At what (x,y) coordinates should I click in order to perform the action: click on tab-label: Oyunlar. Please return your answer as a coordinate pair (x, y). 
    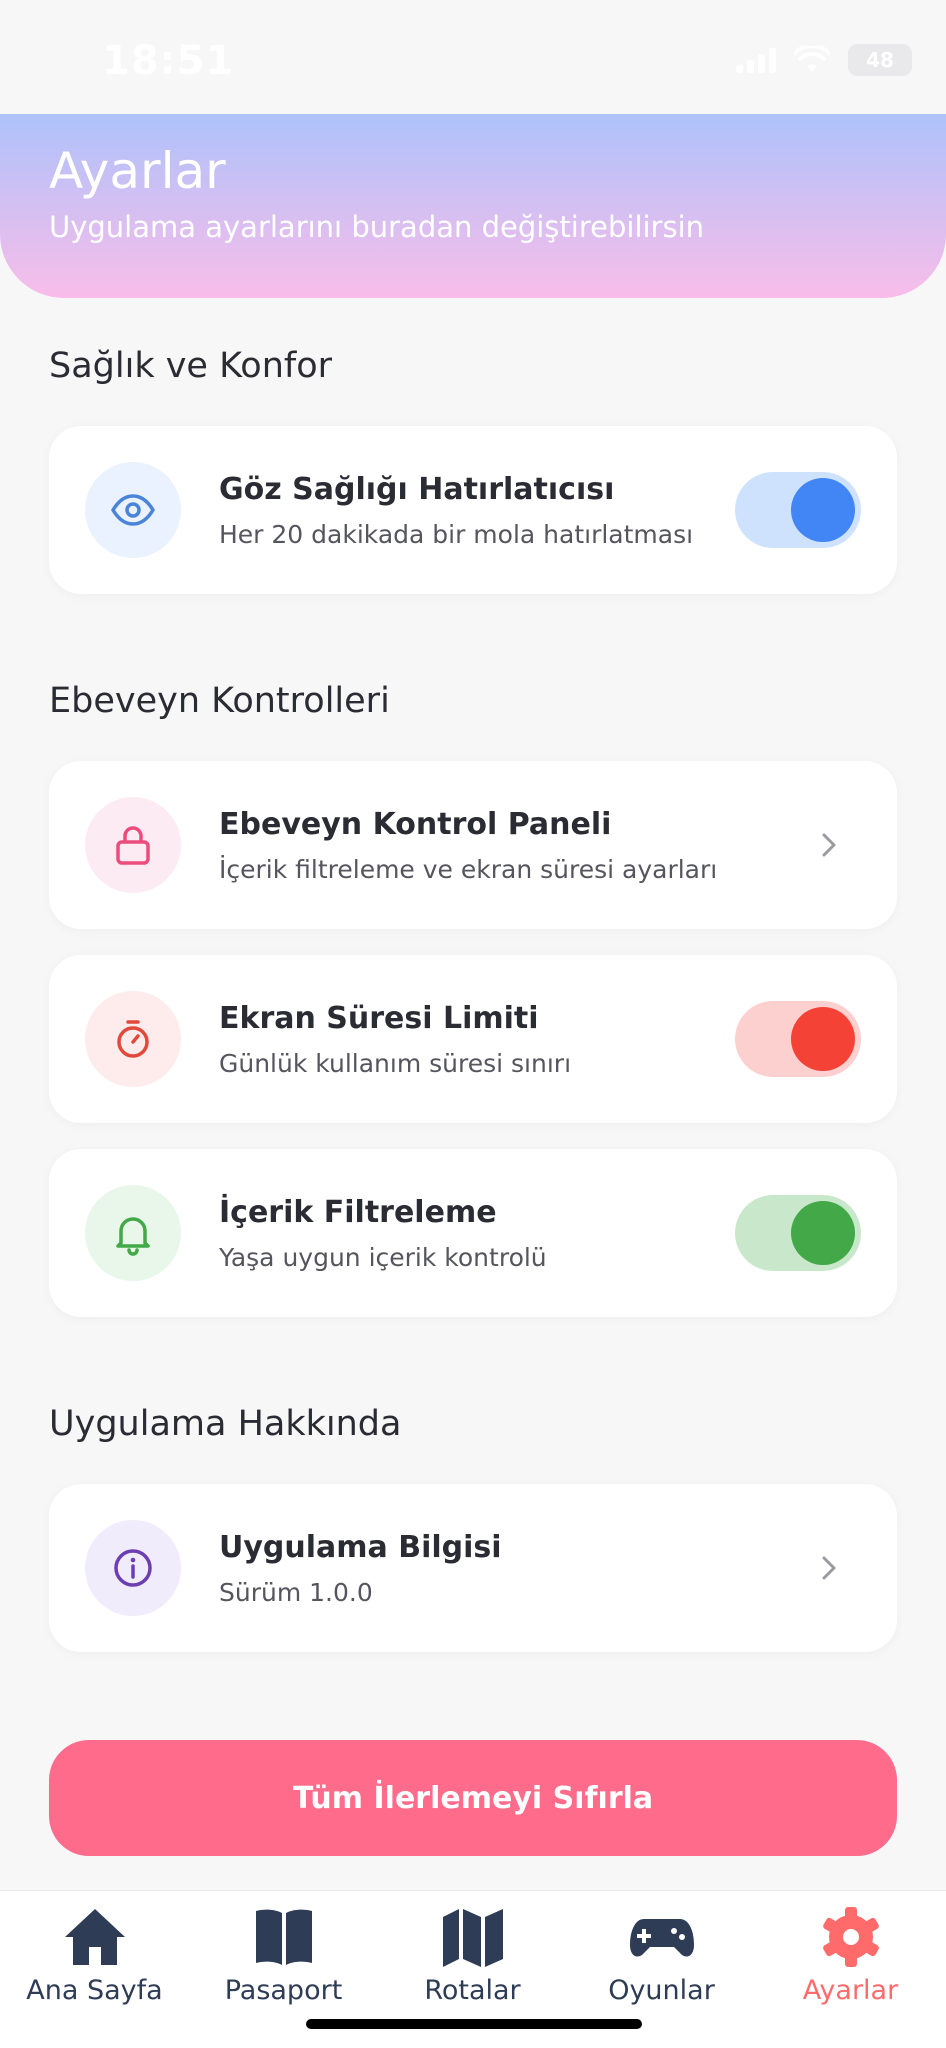
    Looking at the image, I should click on (661, 1990).